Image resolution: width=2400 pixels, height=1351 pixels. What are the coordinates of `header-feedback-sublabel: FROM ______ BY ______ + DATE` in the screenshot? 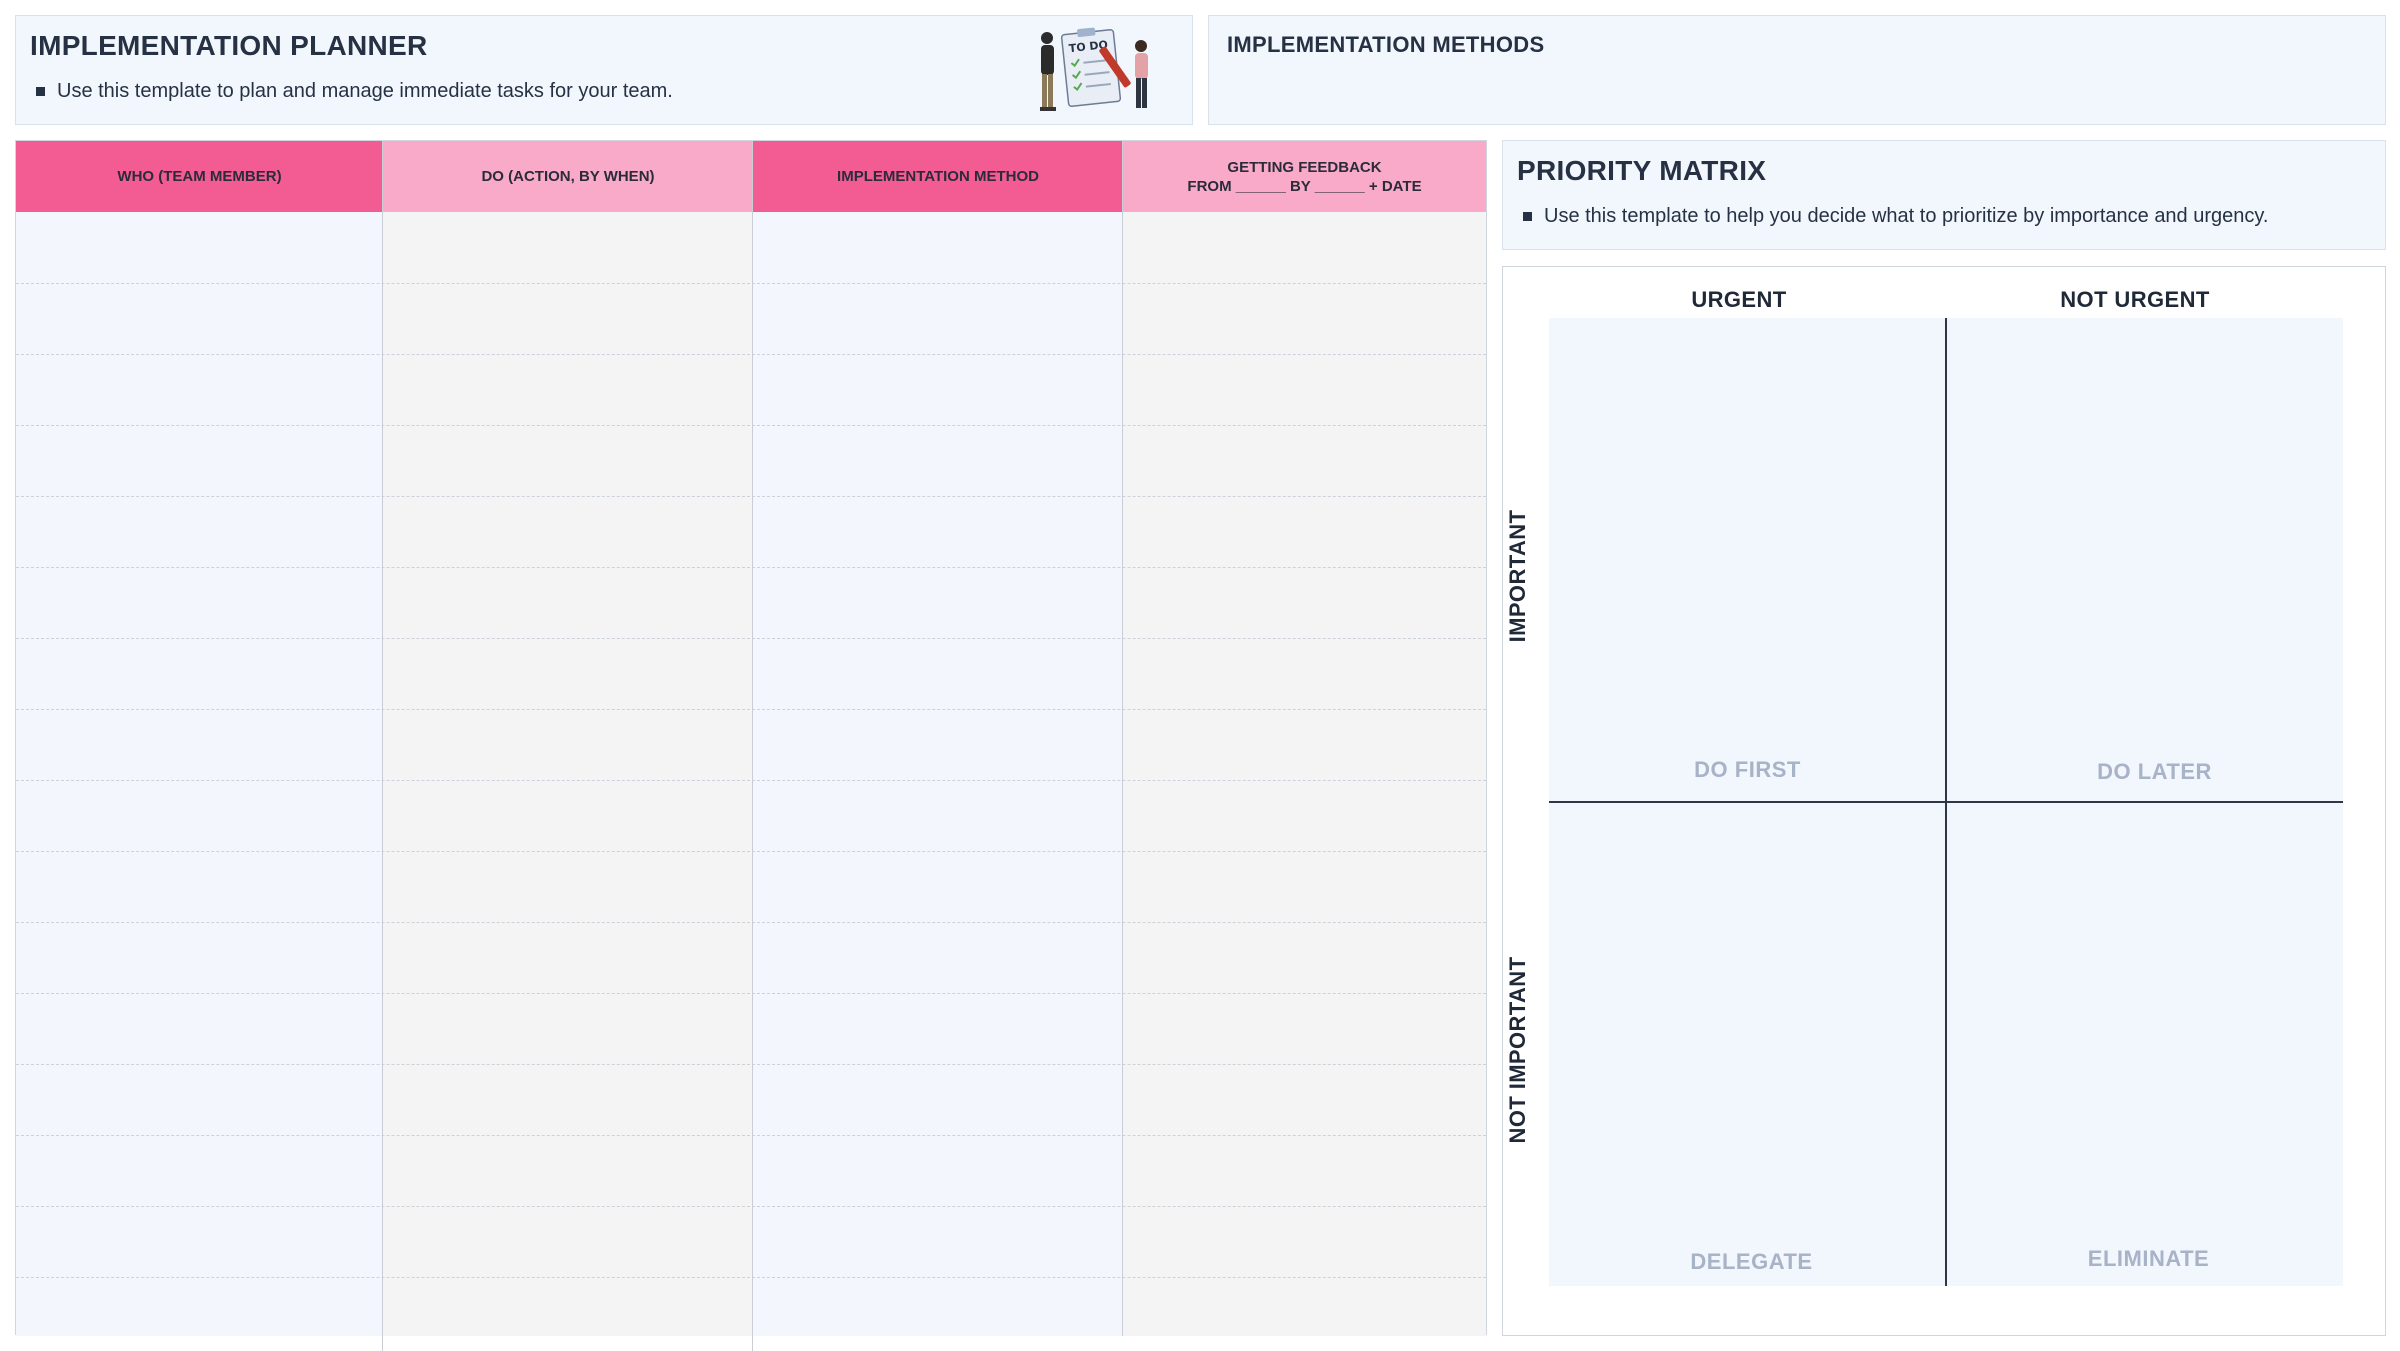 It's located at (1304, 186).